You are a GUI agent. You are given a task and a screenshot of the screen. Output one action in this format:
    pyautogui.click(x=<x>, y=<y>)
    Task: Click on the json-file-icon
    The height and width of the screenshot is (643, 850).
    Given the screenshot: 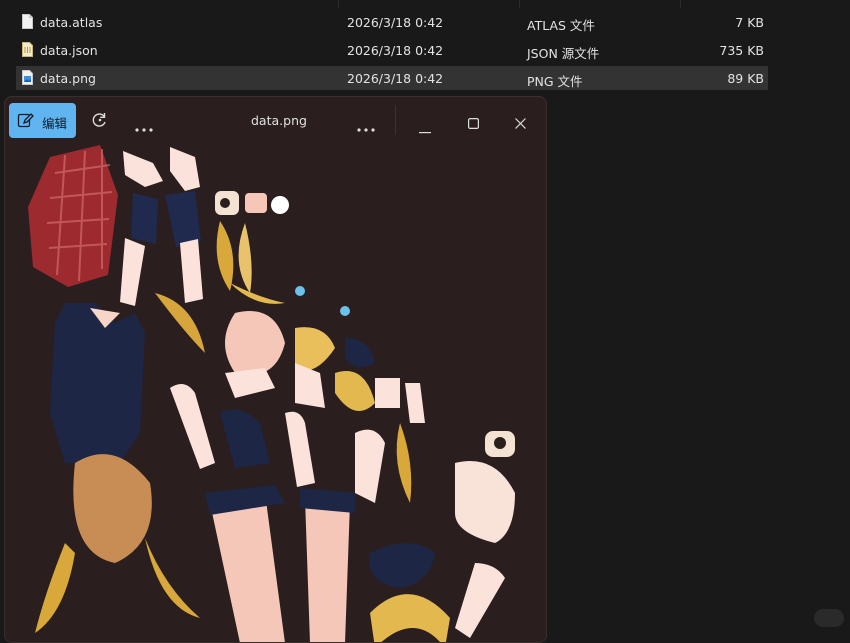 What is the action you would take?
    pyautogui.click(x=27, y=49)
    